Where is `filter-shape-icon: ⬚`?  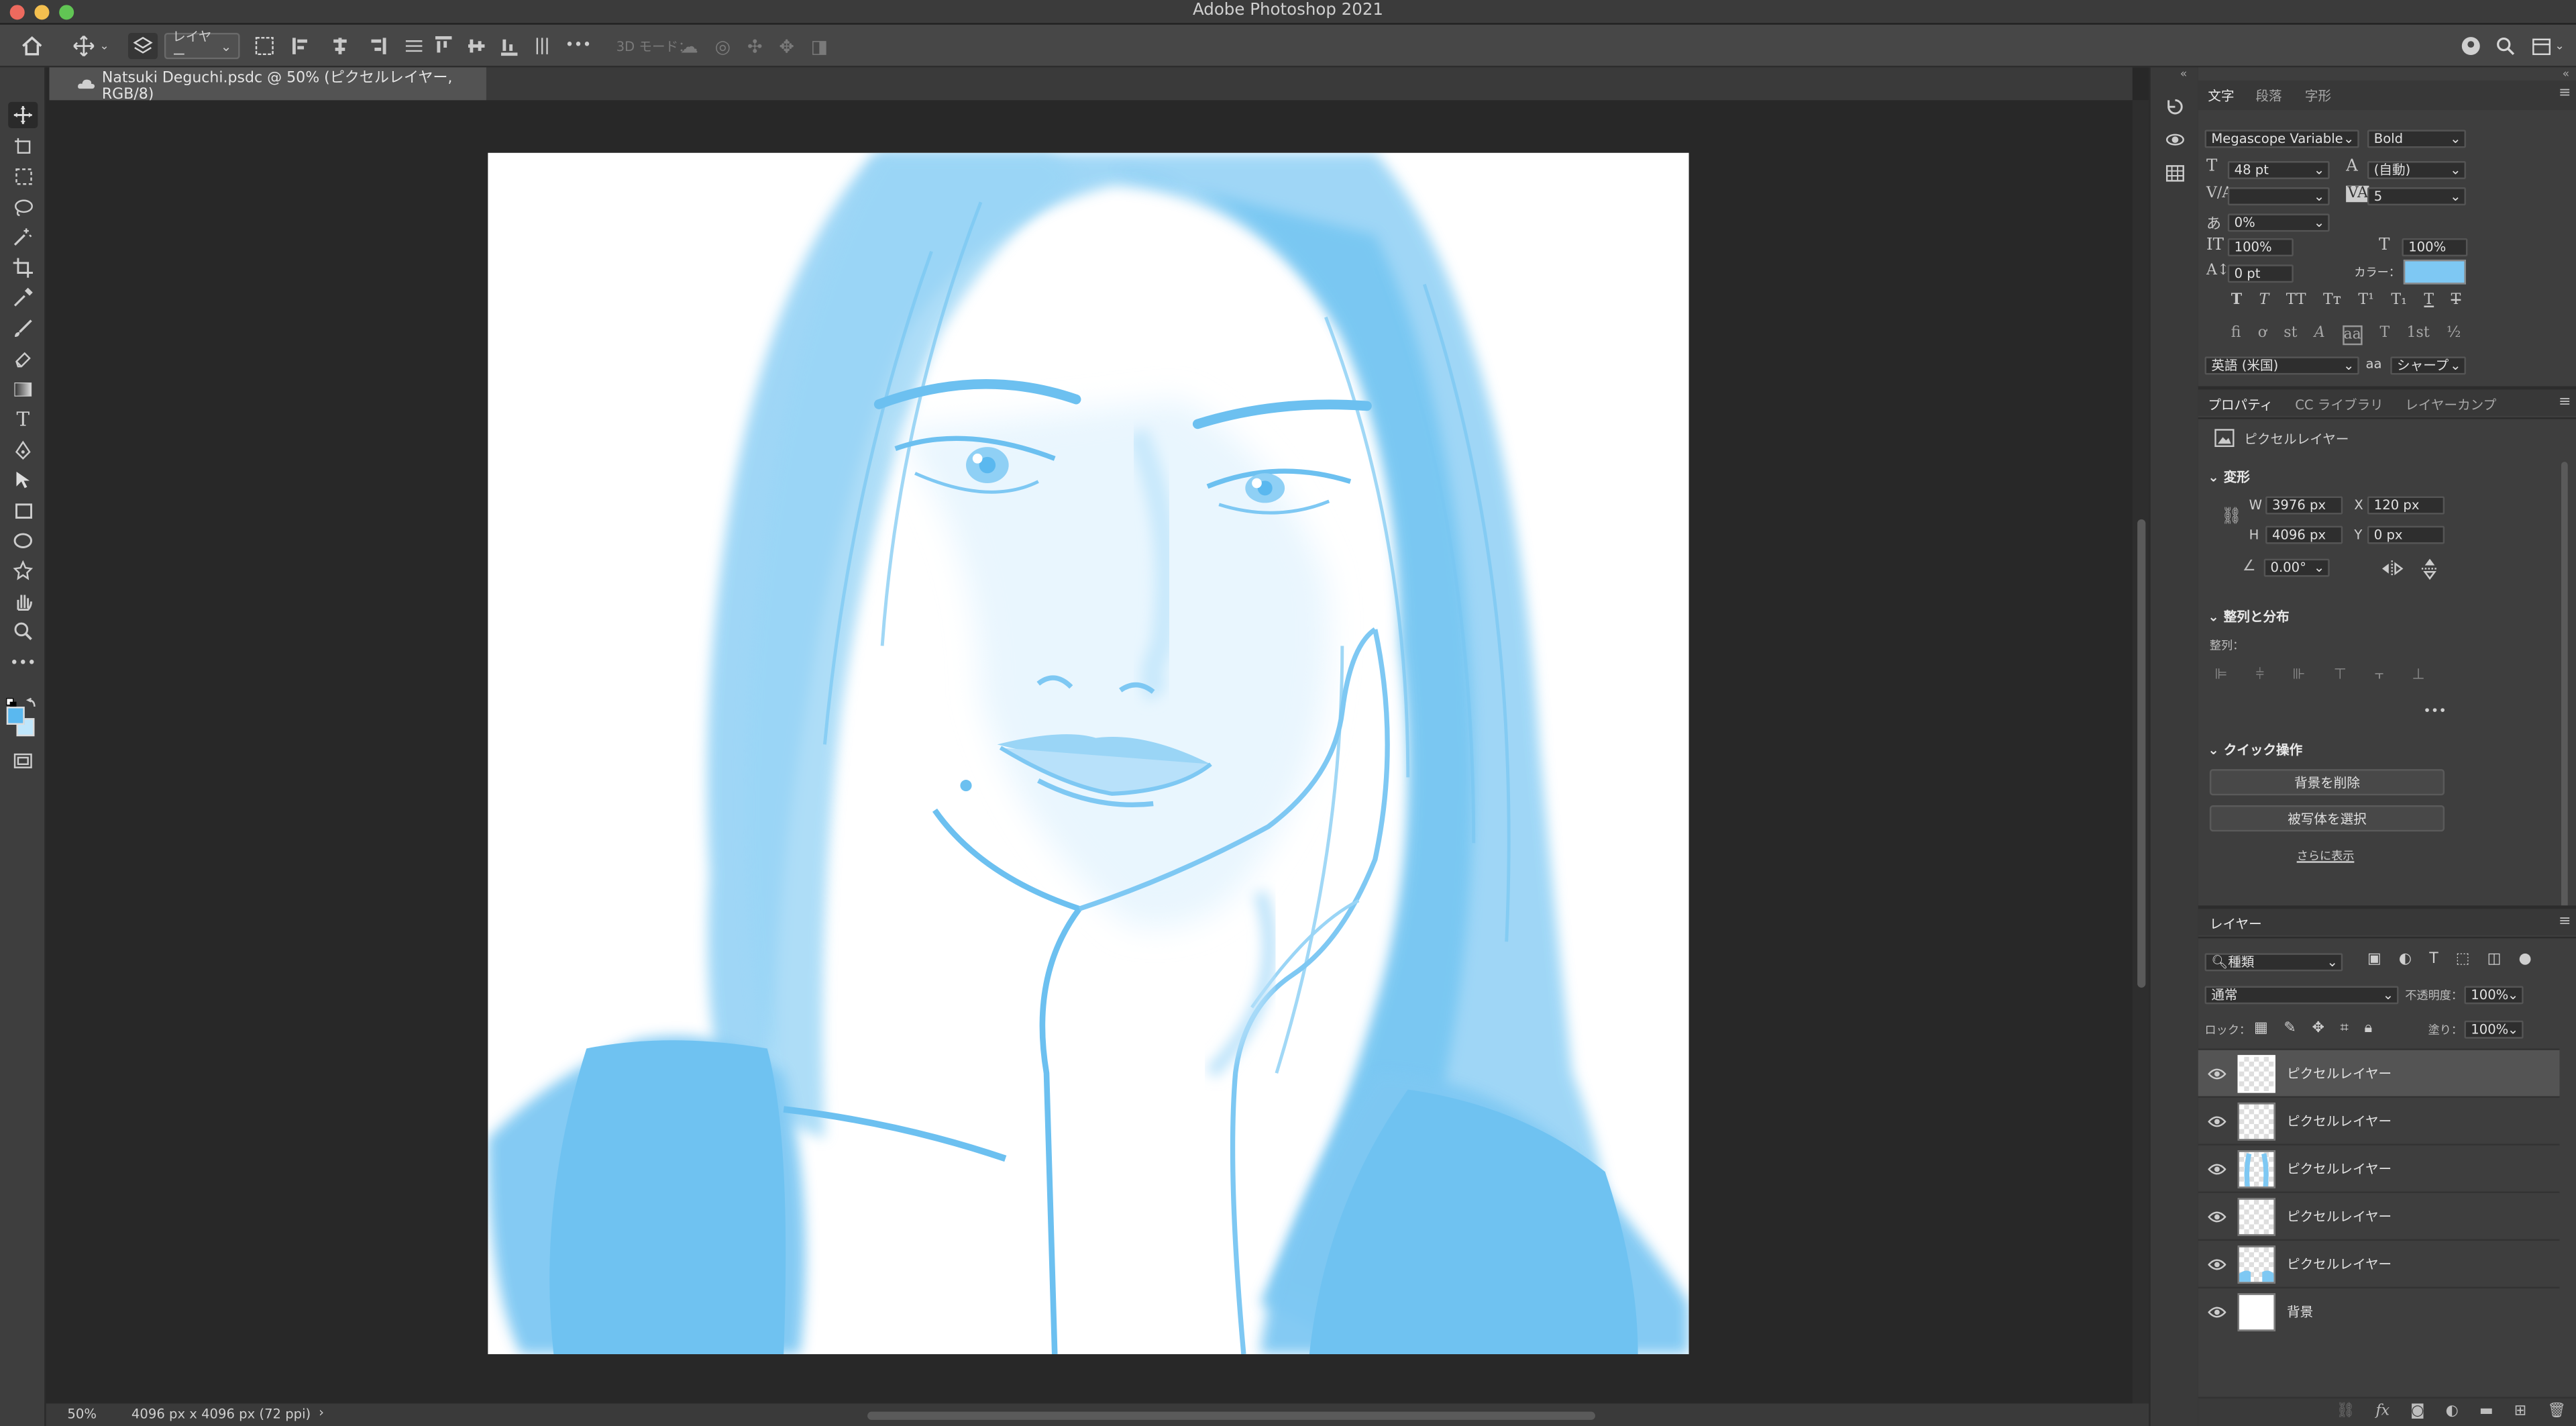 filter-shape-icon: ⬚ is located at coordinates (2463, 960).